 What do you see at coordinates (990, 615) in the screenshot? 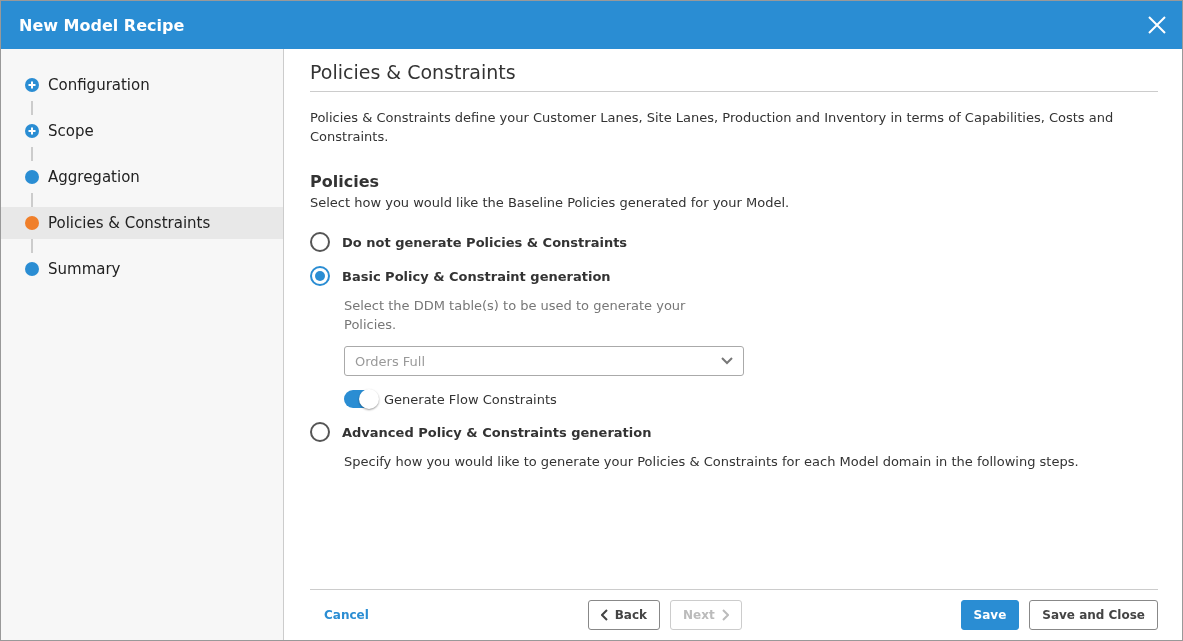
I see `save-button: Save` at bounding box center [990, 615].